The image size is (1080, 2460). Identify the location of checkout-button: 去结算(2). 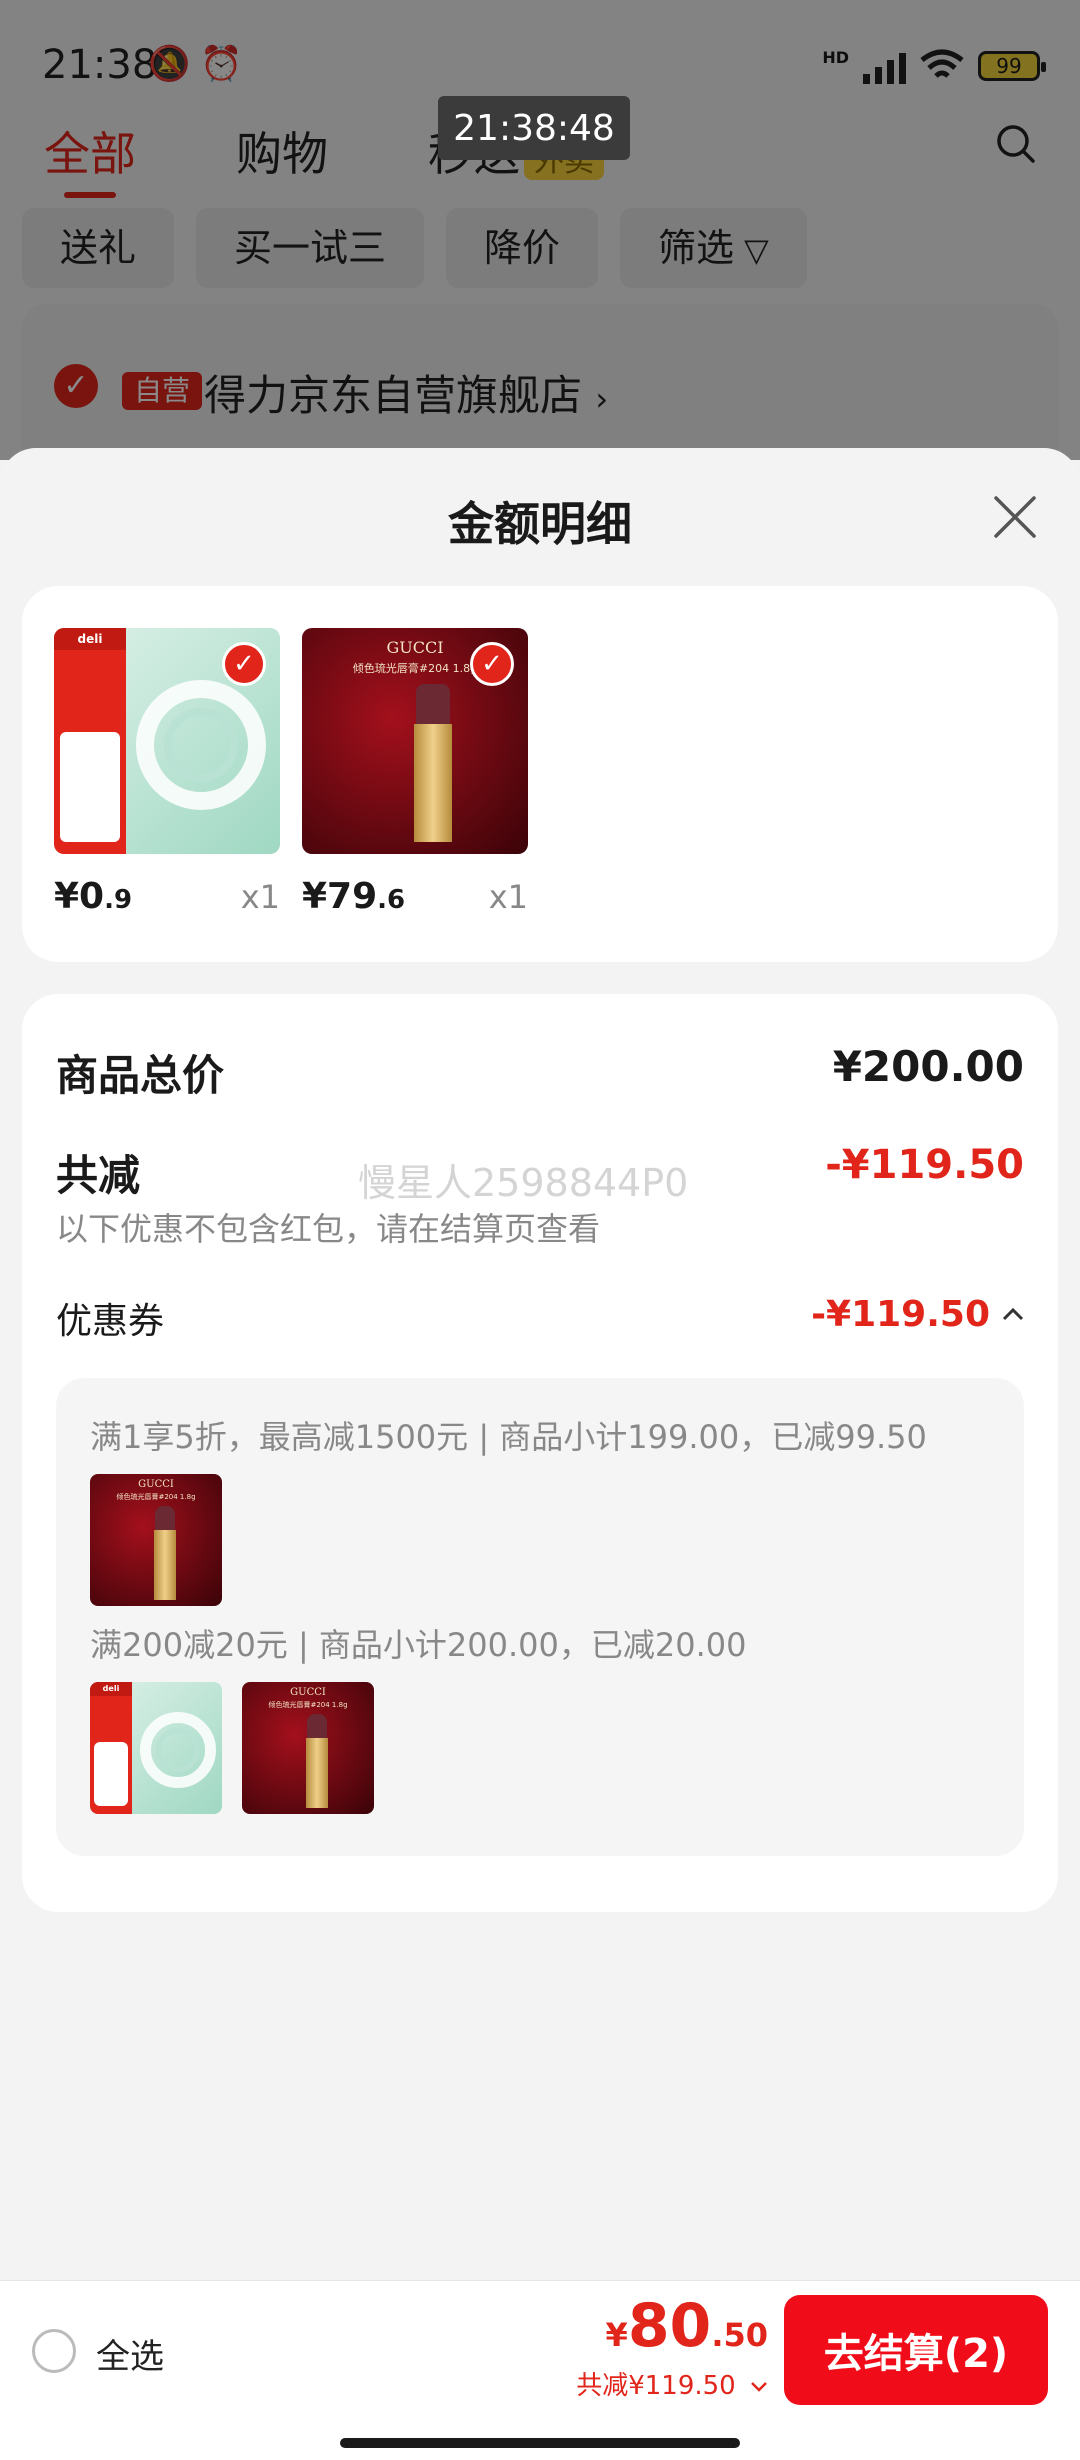
(916, 2350).